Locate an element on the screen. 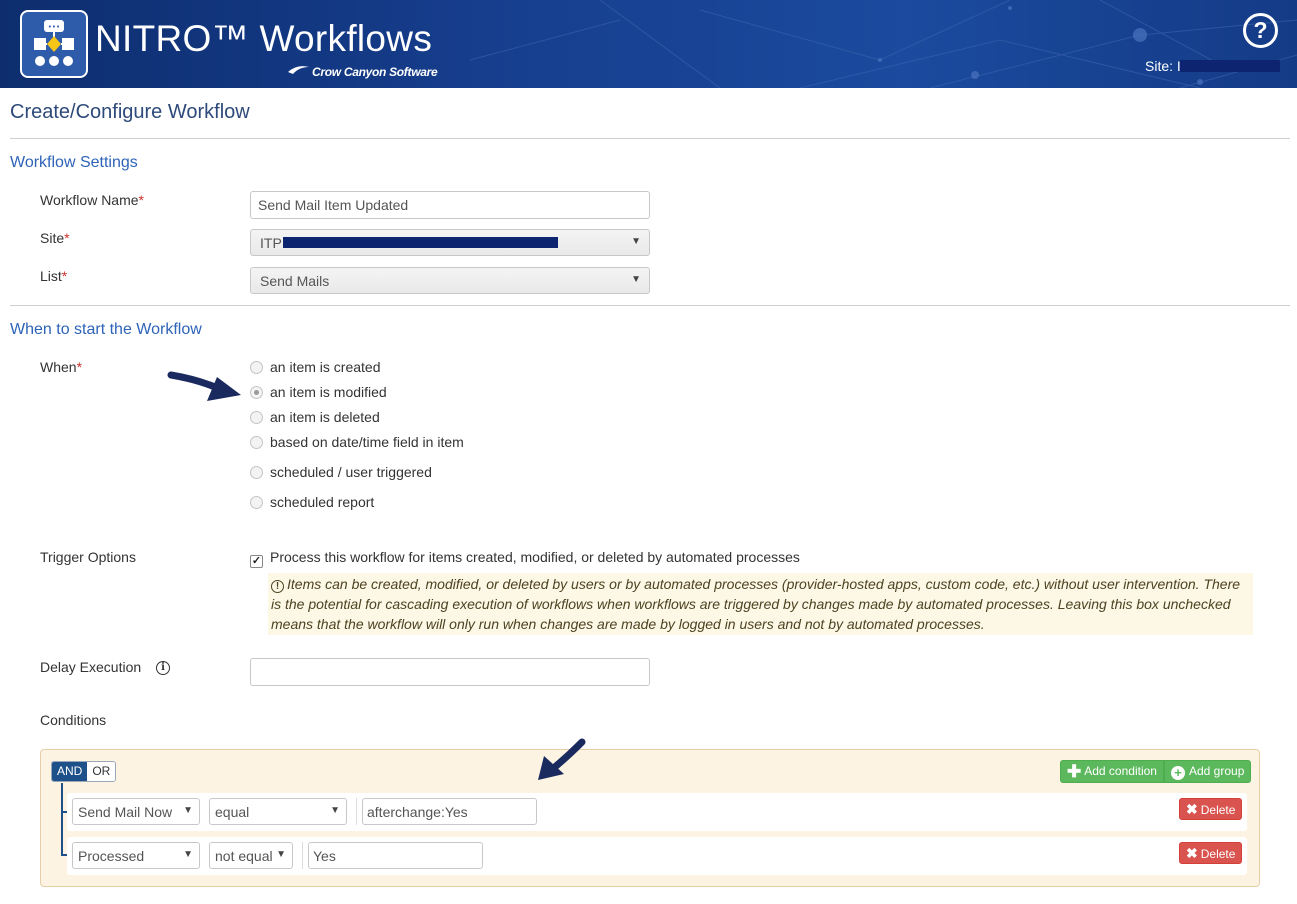 The image size is (1297, 904). radio-item-created: an item is created is located at coordinates (315, 369).